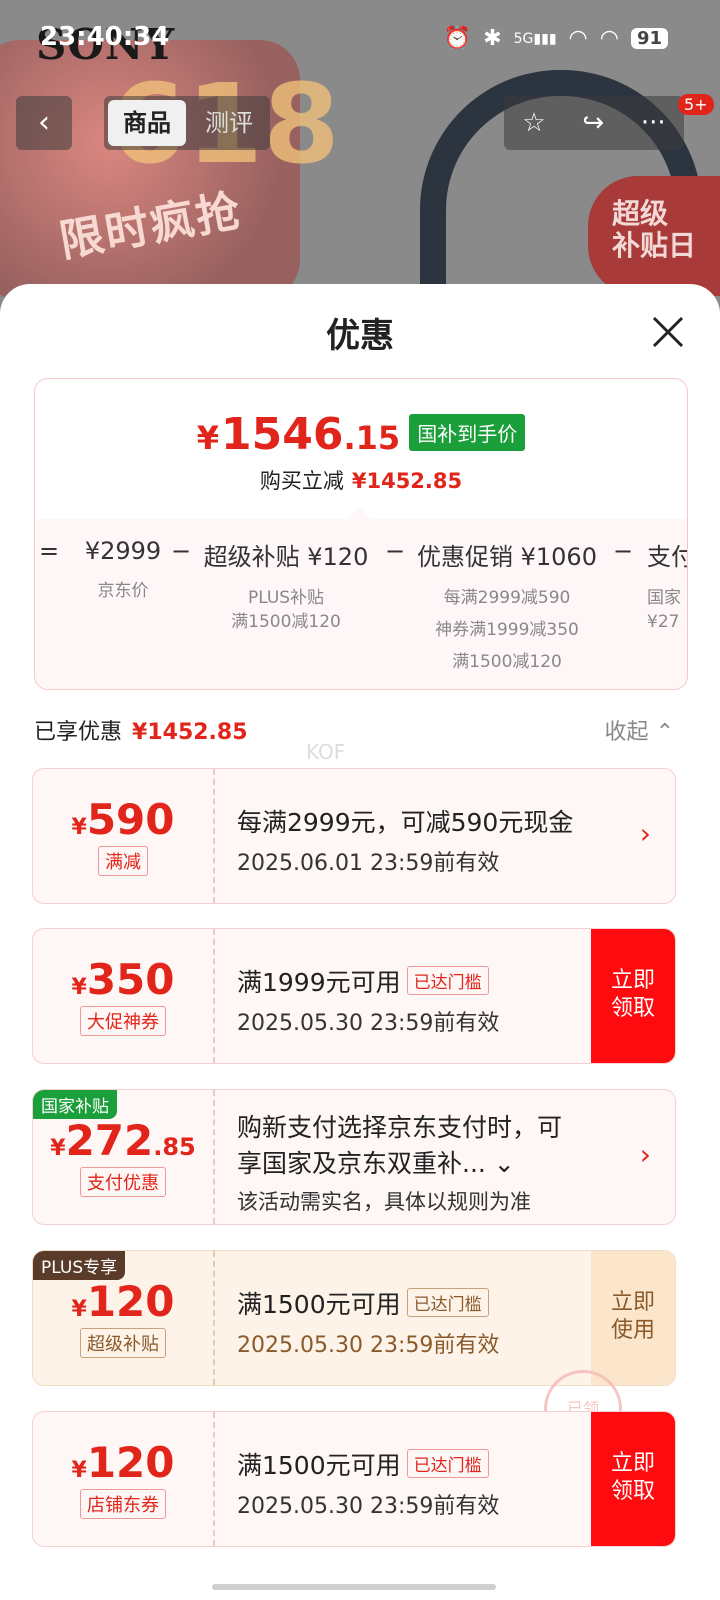 The height and width of the screenshot is (1600, 720). Describe the element at coordinates (368, 863) in the screenshot. I see `coupon-validity: 2025.06.01 23:59前有效` at that location.